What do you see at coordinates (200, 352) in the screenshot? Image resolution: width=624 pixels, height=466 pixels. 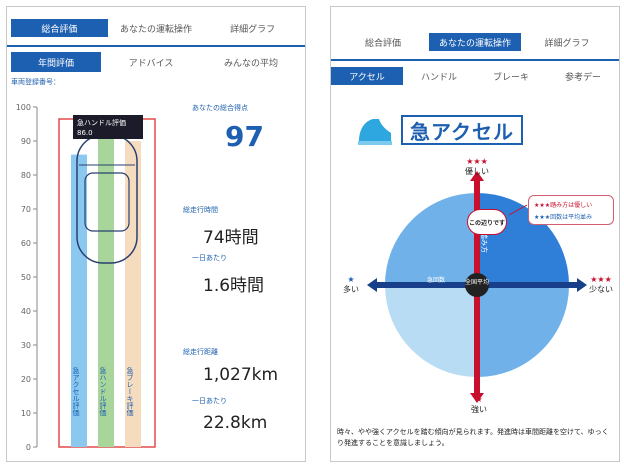 I see `total-distance-label: 総走行距離` at bounding box center [200, 352].